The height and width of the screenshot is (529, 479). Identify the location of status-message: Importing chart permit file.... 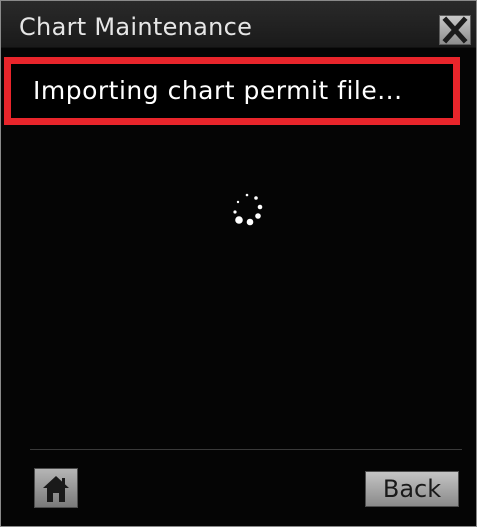
(218, 90).